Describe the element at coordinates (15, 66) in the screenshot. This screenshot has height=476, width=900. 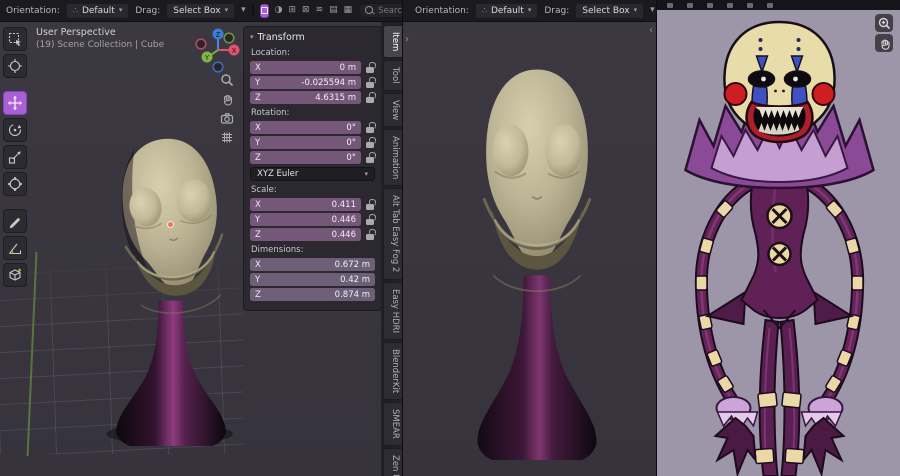
I see `tool-cursor-button` at that location.